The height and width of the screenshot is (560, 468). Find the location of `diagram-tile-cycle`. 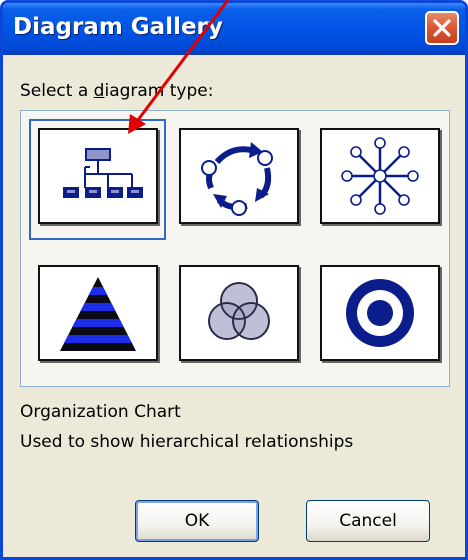

diagram-tile-cycle is located at coordinates (239, 176).